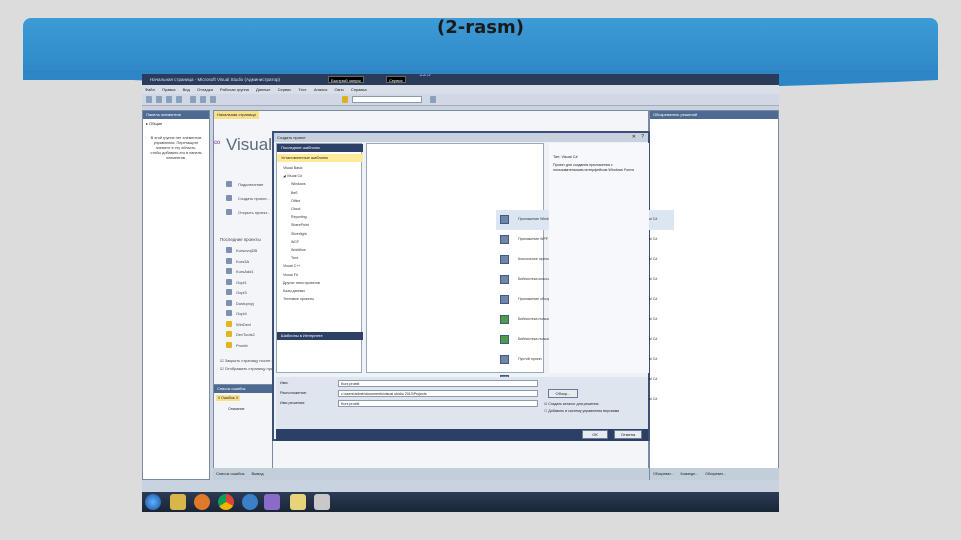  Describe the element at coordinates (294, 258) in the screenshot. I see `tree-item: Тест` at that location.